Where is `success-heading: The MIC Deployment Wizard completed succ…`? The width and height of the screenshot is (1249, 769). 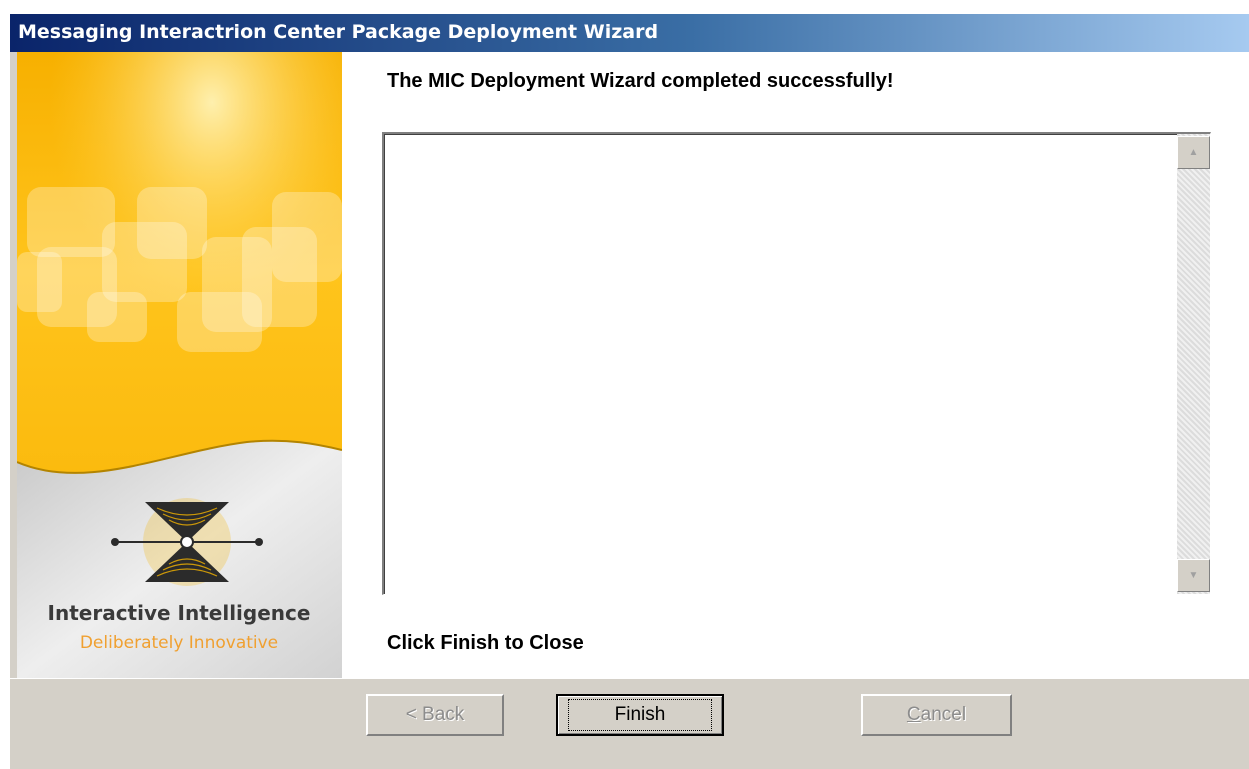
success-heading: The MIC Deployment Wizard completed succ… is located at coordinates (640, 81).